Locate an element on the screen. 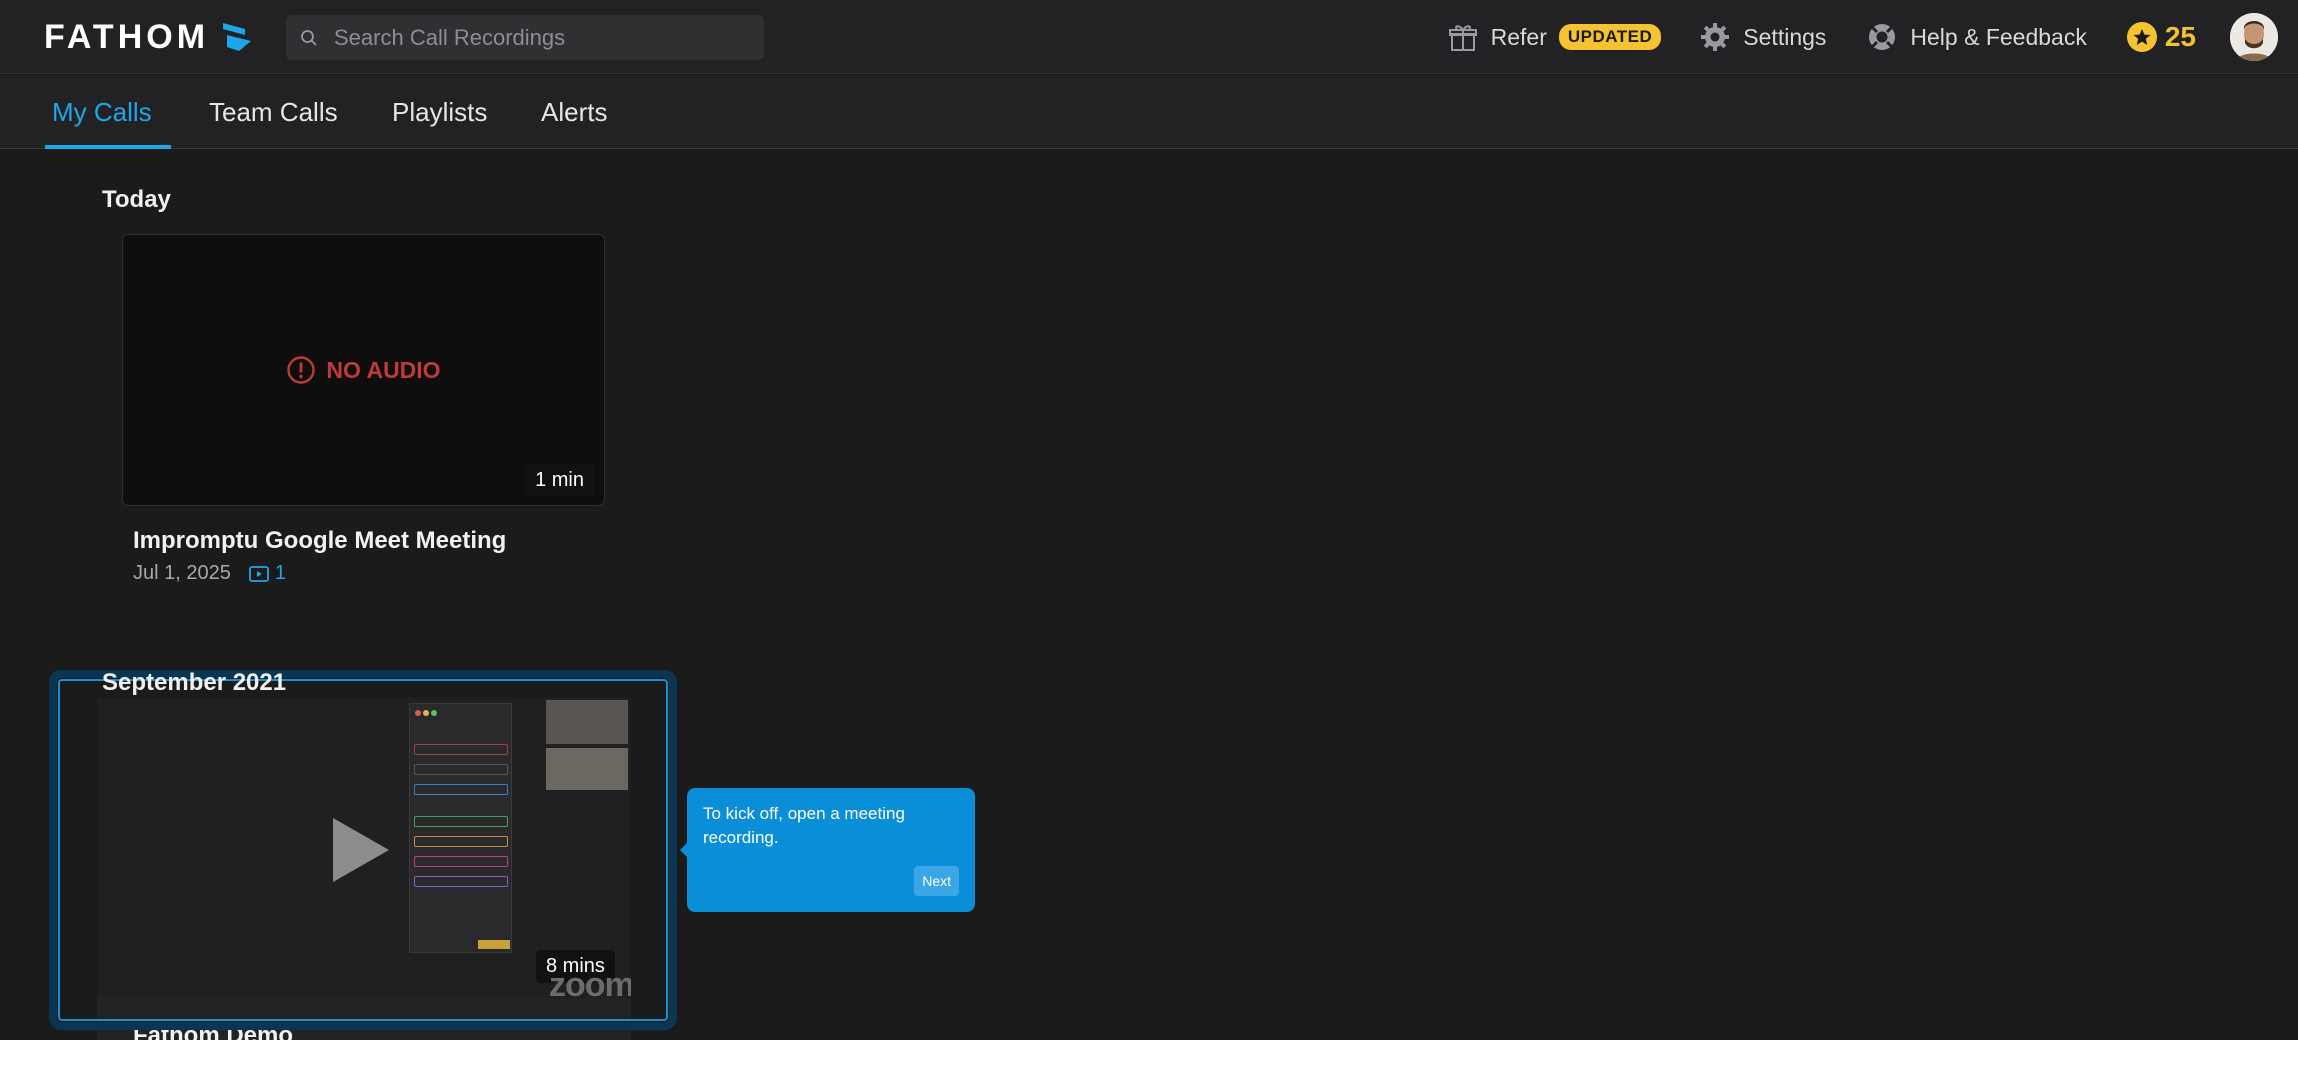 The image size is (2298, 1080). refer-label: Refer is located at coordinates (1518, 36).